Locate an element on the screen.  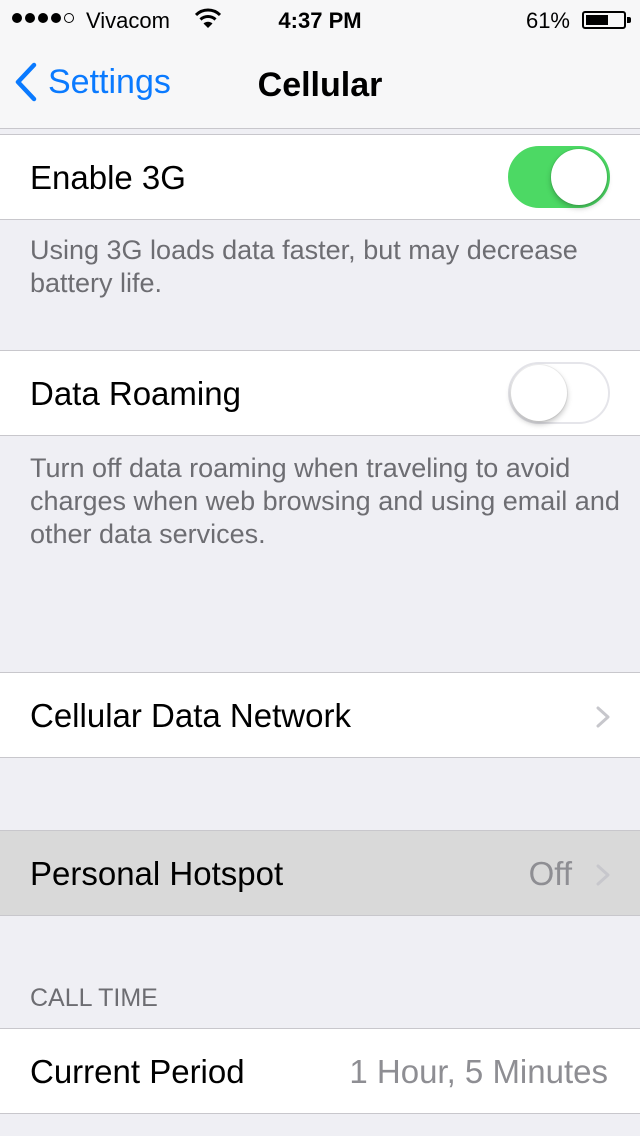
personal-hotspot-value: Off is located at coordinates (550, 873).